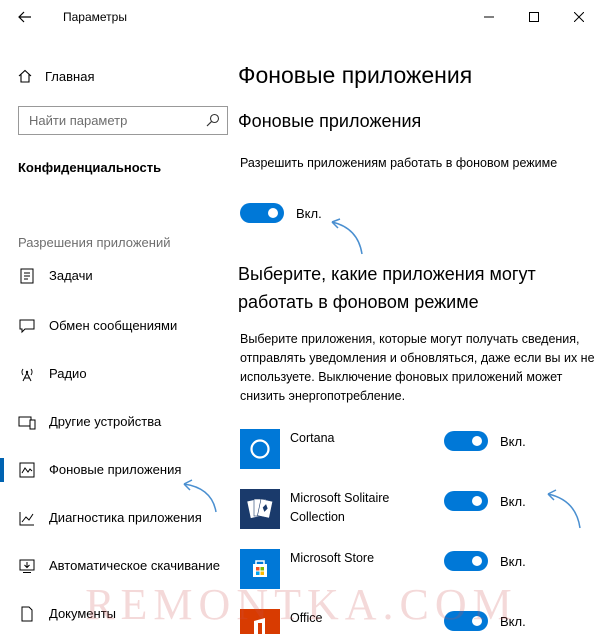 This screenshot has height=634, width=603. I want to click on sidebar-item-label: Автоматическое скачивание, so click(134, 565).